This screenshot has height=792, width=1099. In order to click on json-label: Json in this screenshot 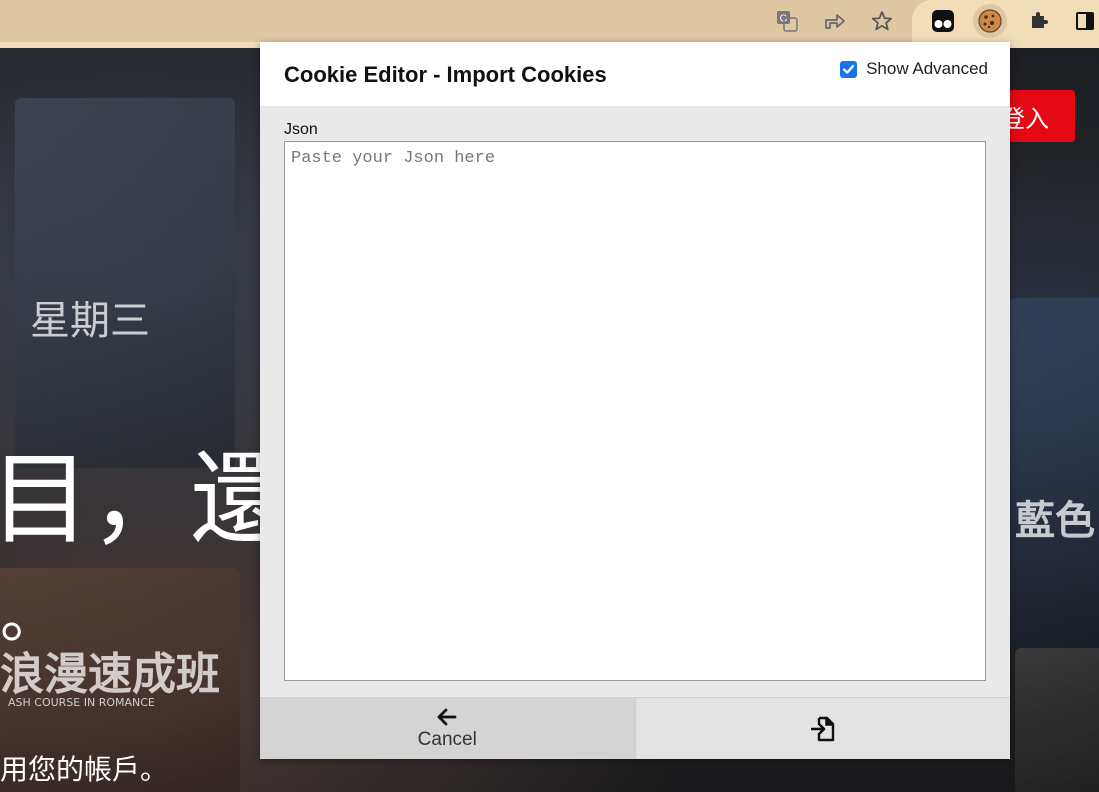, I will do `click(301, 129)`.